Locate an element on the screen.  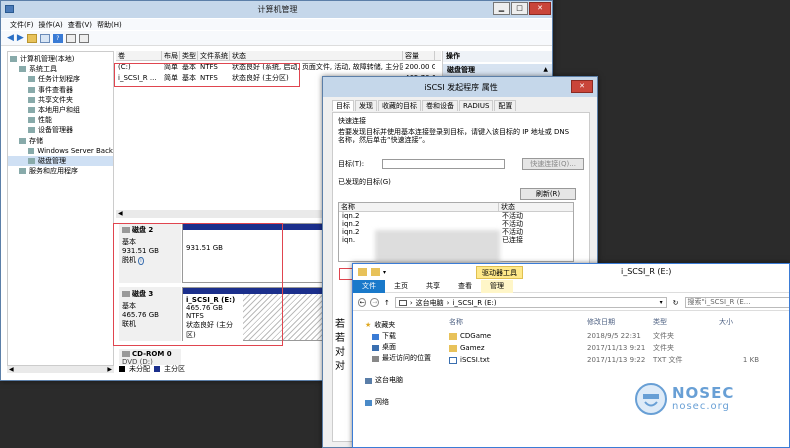
properties-icon is located at coordinates (44, 38).